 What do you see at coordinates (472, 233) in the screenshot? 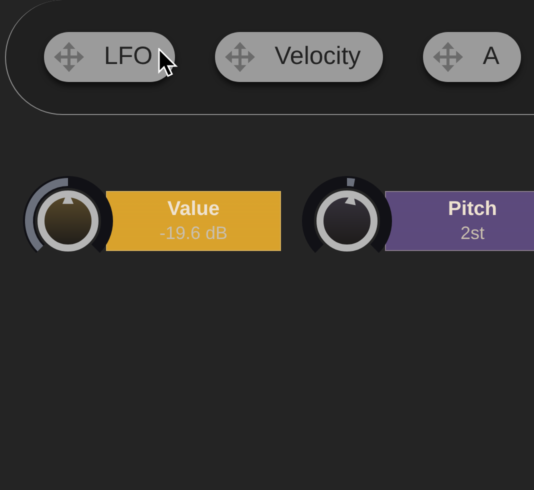
I see `parameter-value: 2st` at bounding box center [472, 233].